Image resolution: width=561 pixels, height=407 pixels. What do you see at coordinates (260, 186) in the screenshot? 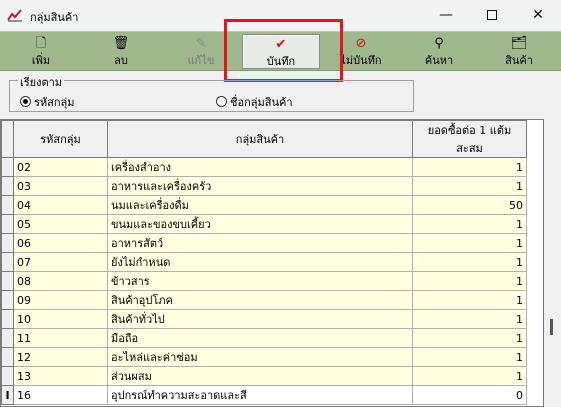
I see `cell-name: อาหารและเครื่องครัว` at bounding box center [260, 186].